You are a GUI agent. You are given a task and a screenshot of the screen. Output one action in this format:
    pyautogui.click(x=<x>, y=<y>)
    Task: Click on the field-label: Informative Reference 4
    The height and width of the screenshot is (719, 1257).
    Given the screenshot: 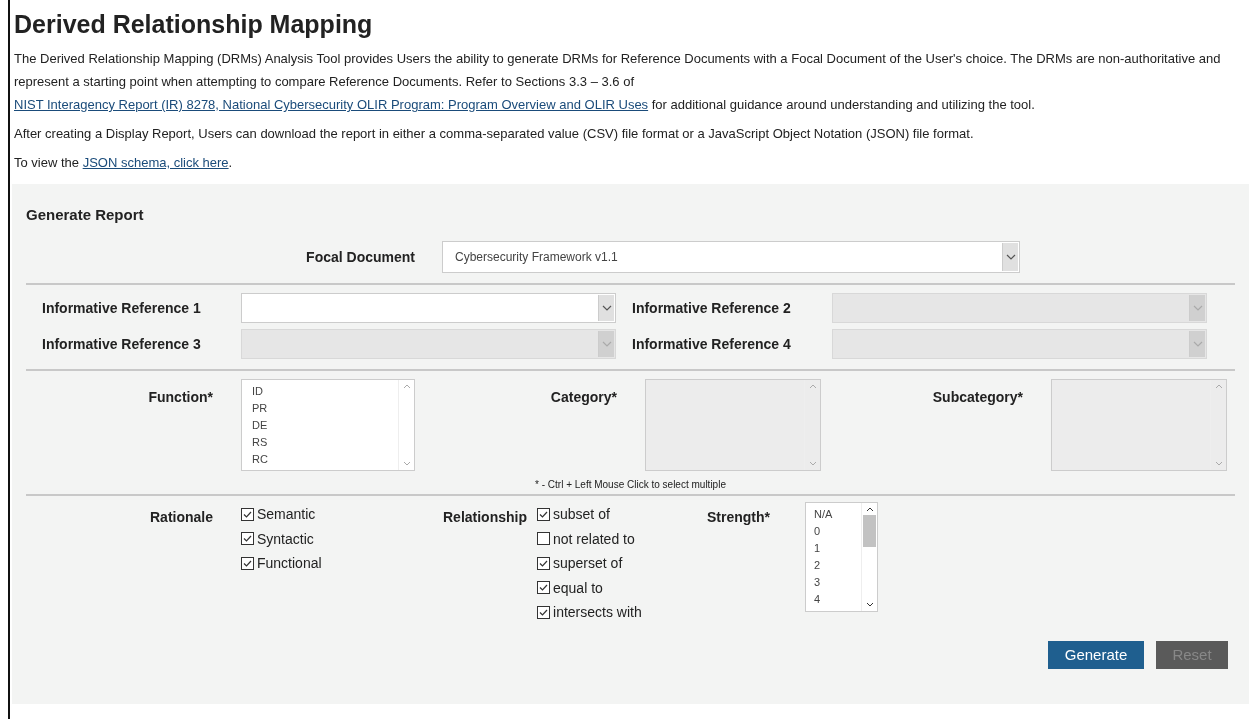 What is the action you would take?
    pyautogui.click(x=712, y=344)
    